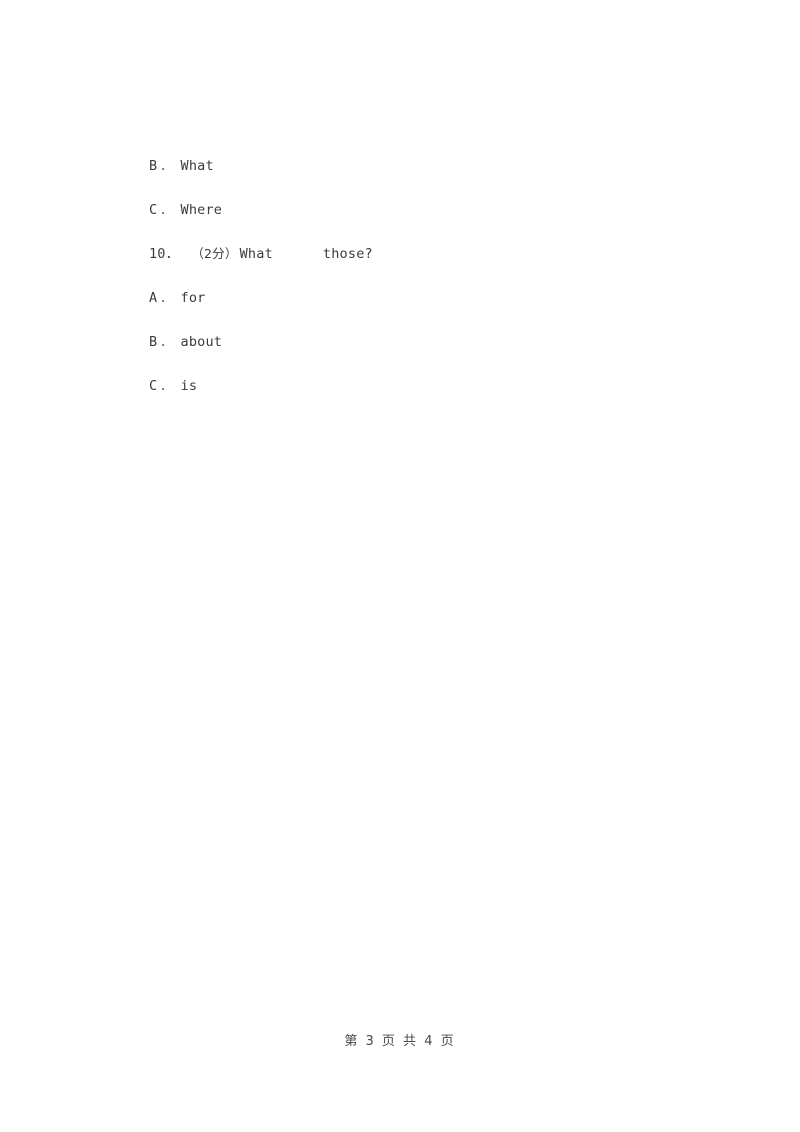 The image size is (800, 1132). I want to click on option-text: Where, so click(201, 210).